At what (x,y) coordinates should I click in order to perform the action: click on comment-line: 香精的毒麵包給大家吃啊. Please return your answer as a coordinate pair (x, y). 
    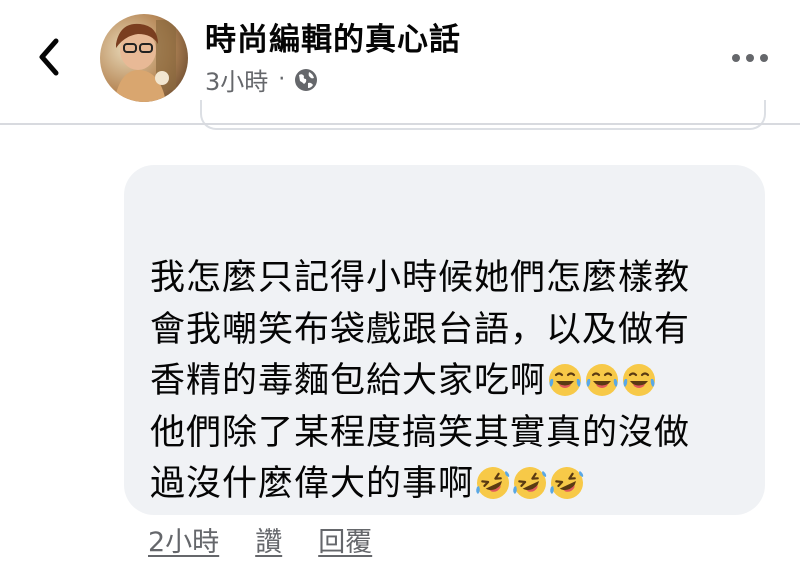
    Looking at the image, I should click on (348, 381).